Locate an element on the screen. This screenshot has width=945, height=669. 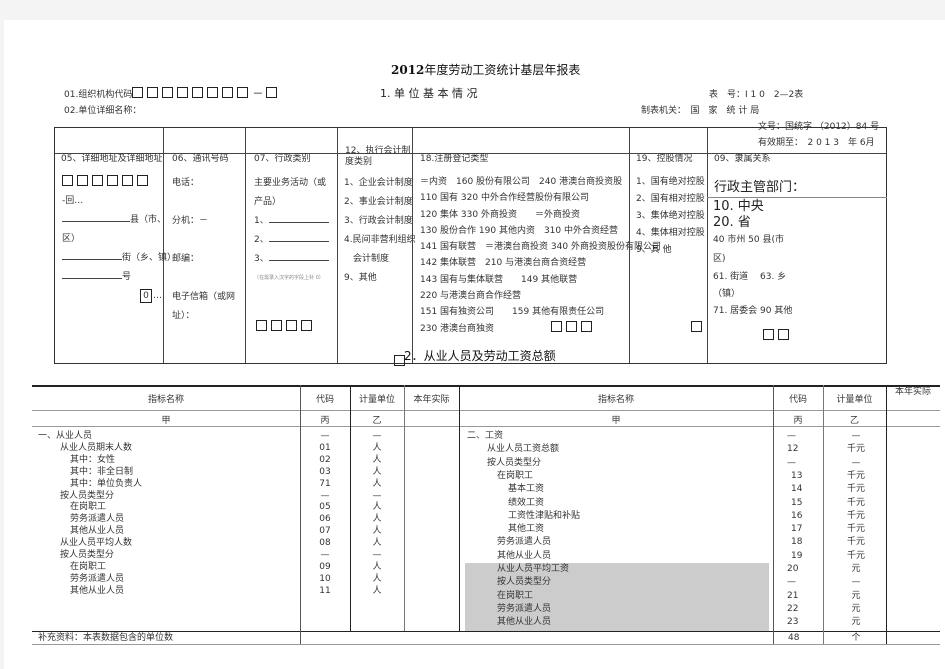
registration-type-line: 220 与港澳台商合作经营 is located at coordinates (471, 296).